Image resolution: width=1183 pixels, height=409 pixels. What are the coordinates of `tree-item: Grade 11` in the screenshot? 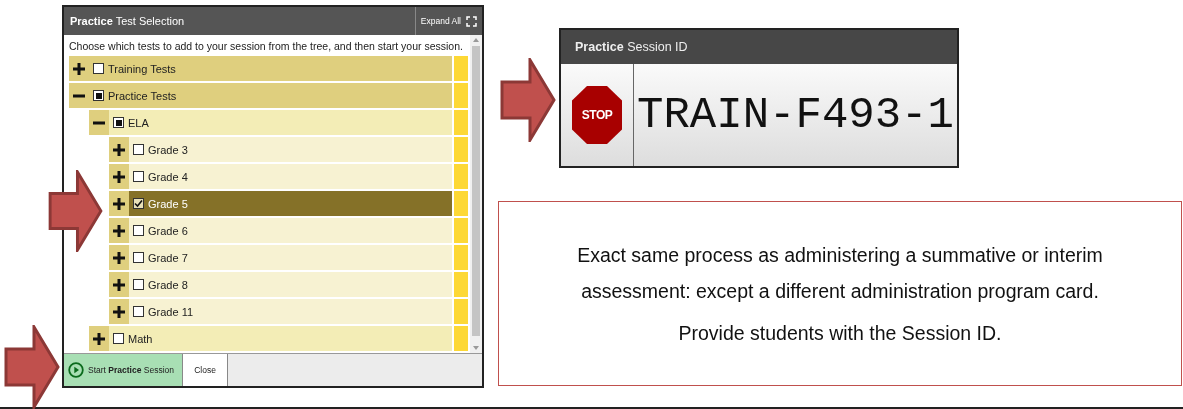 It's located at (291, 311).